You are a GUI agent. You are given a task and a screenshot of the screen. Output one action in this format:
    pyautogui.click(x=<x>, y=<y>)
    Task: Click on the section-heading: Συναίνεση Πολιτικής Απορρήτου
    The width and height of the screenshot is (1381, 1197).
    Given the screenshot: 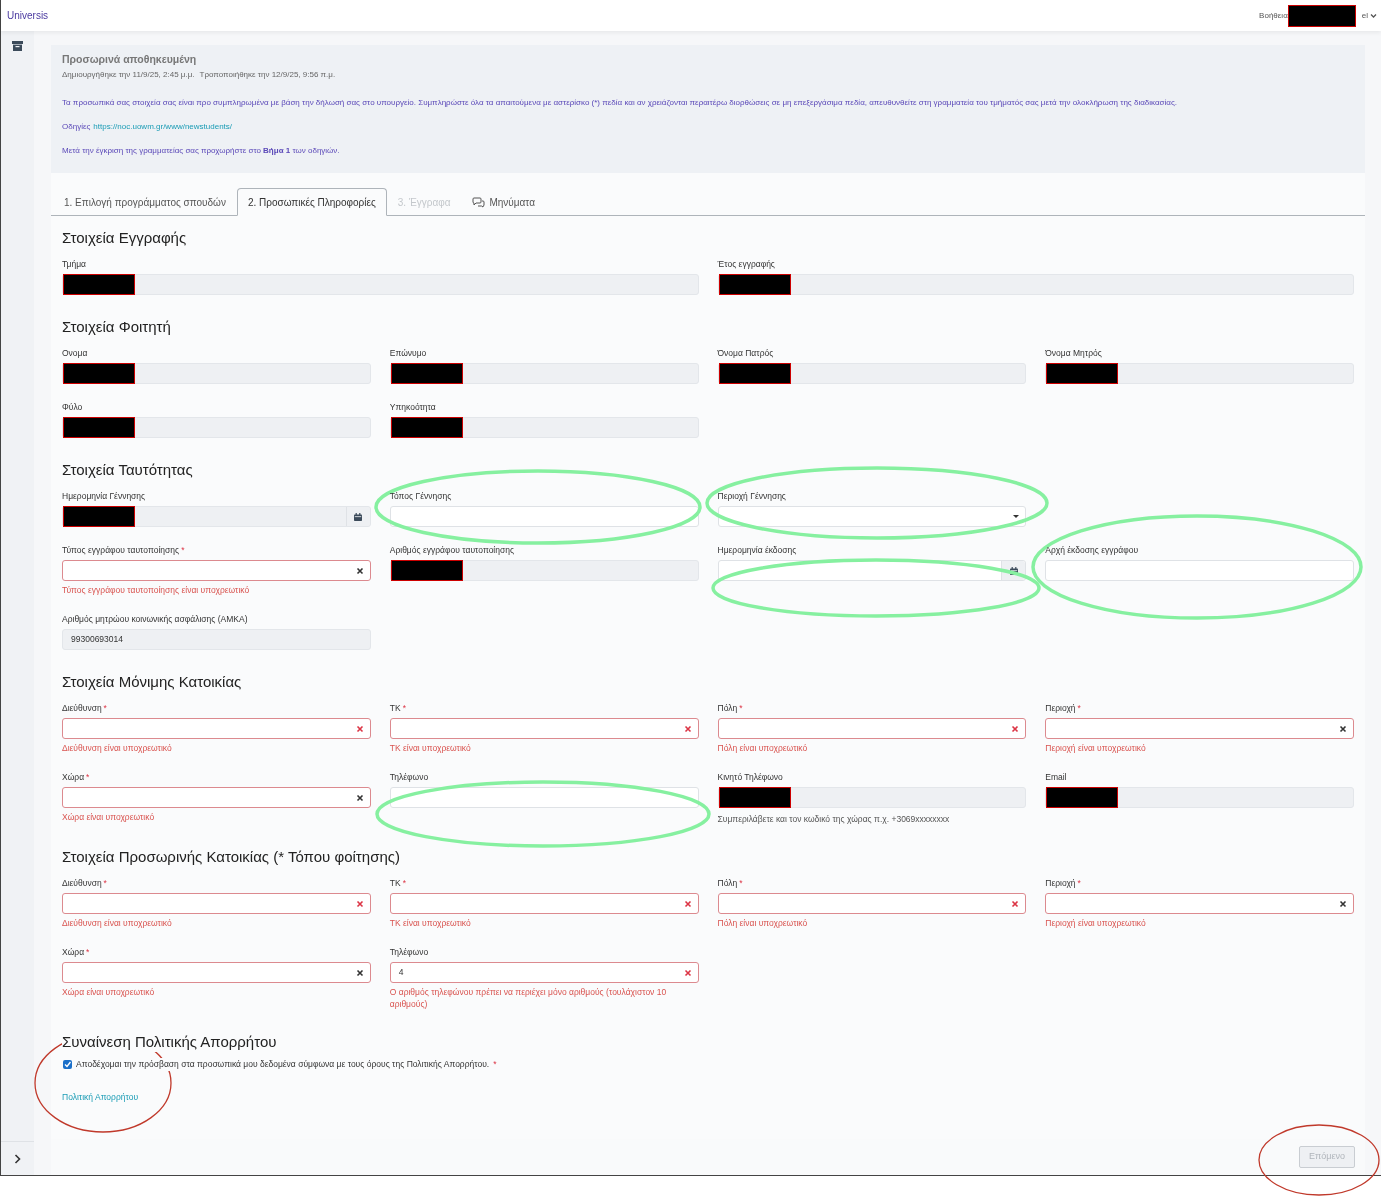 What is the action you would take?
    pyautogui.click(x=169, y=1042)
    